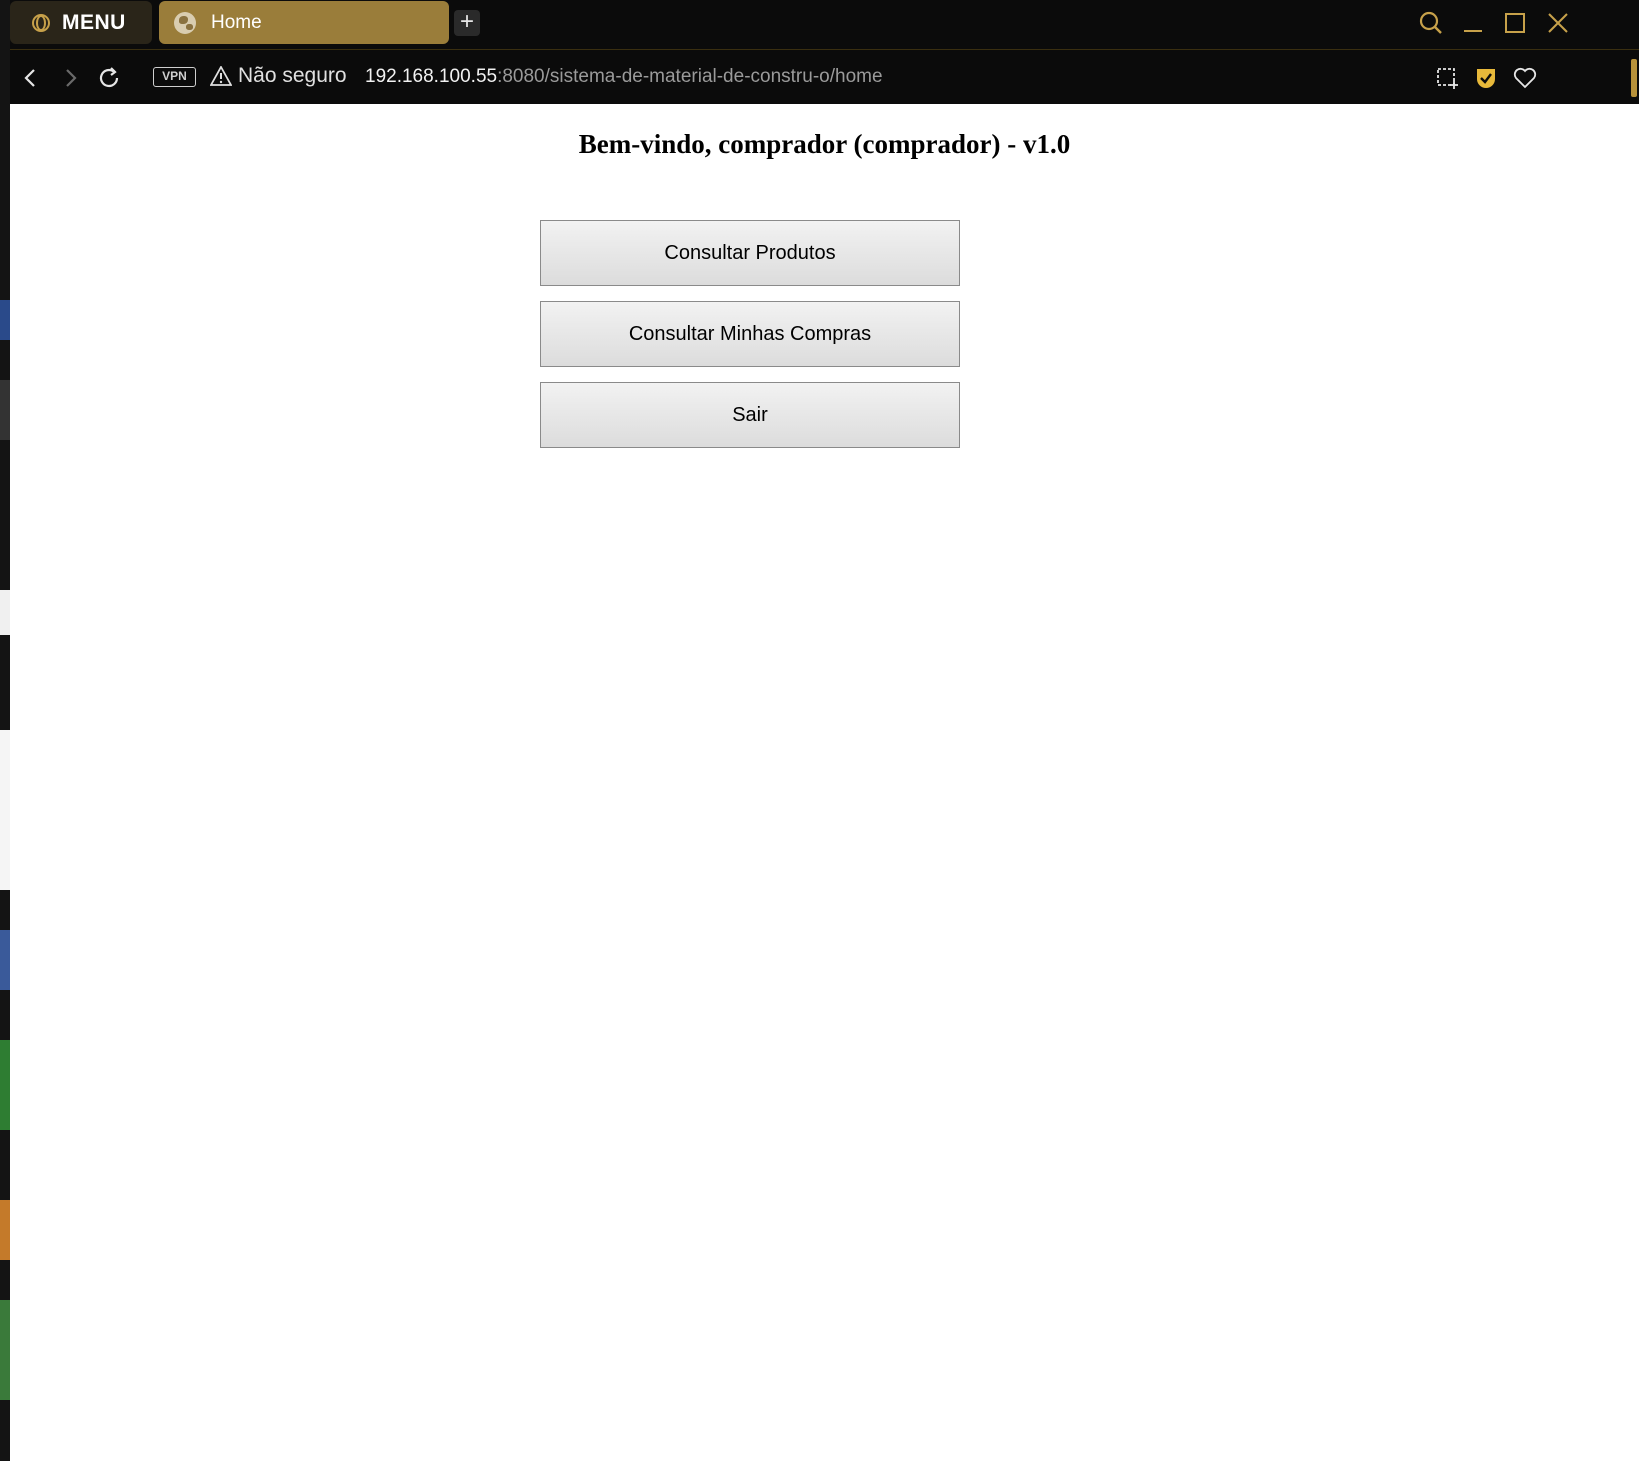 This screenshot has width=1639, height=1461. I want to click on sidebar-toggle, so click(1634, 78).